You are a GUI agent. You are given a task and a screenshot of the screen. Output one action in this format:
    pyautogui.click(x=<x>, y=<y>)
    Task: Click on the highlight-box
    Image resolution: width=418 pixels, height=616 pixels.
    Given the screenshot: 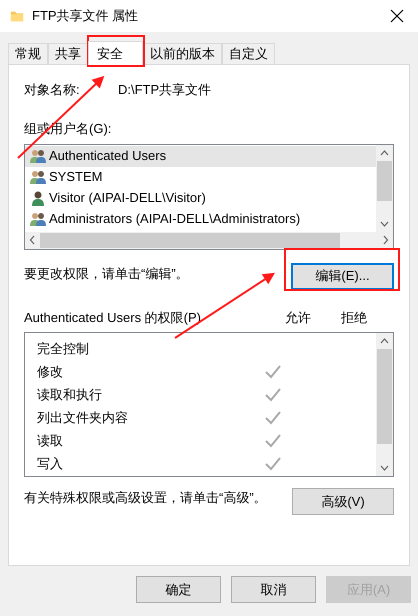 What is the action you would take?
    pyautogui.click(x=116, y=51)
    